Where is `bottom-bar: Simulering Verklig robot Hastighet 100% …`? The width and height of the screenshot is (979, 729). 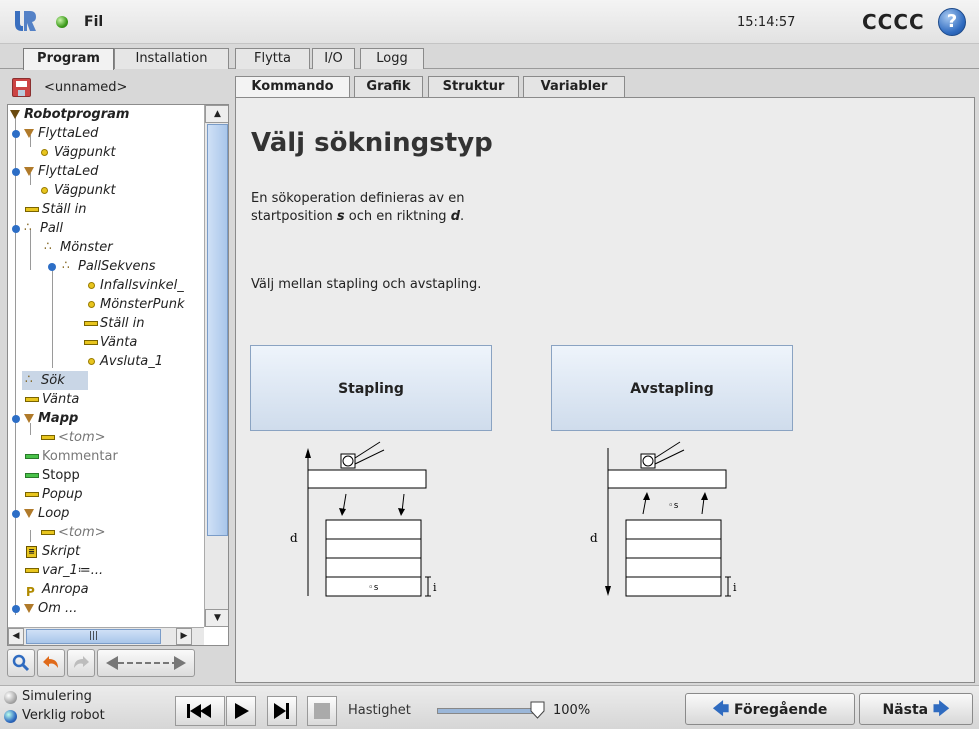 bottom-bar: Simulering Verklig robot Hastighet 100% … is located at coordinates (489, 707).